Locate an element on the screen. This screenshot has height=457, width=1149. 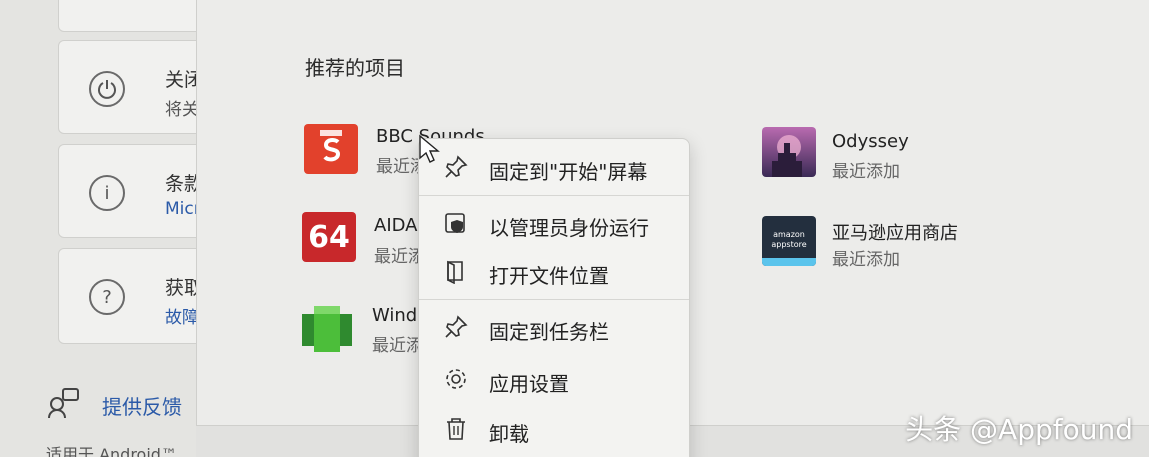
menu-item-open-file-location: 打开文件位置 is located at coordinates (554, 271).